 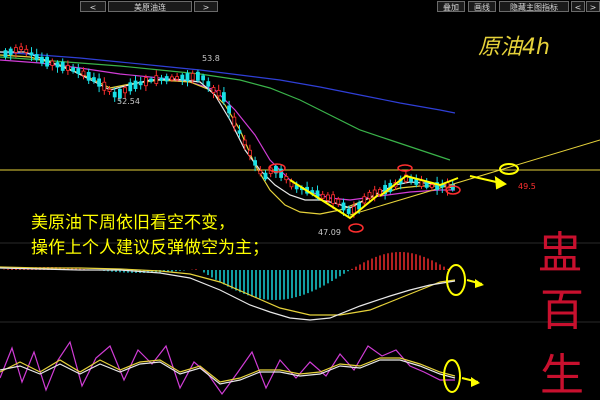 What do you see at coordinates (93, 6) in the screenshot?
I see `prev-symbol-button: <` at bounding box center [93, 6].